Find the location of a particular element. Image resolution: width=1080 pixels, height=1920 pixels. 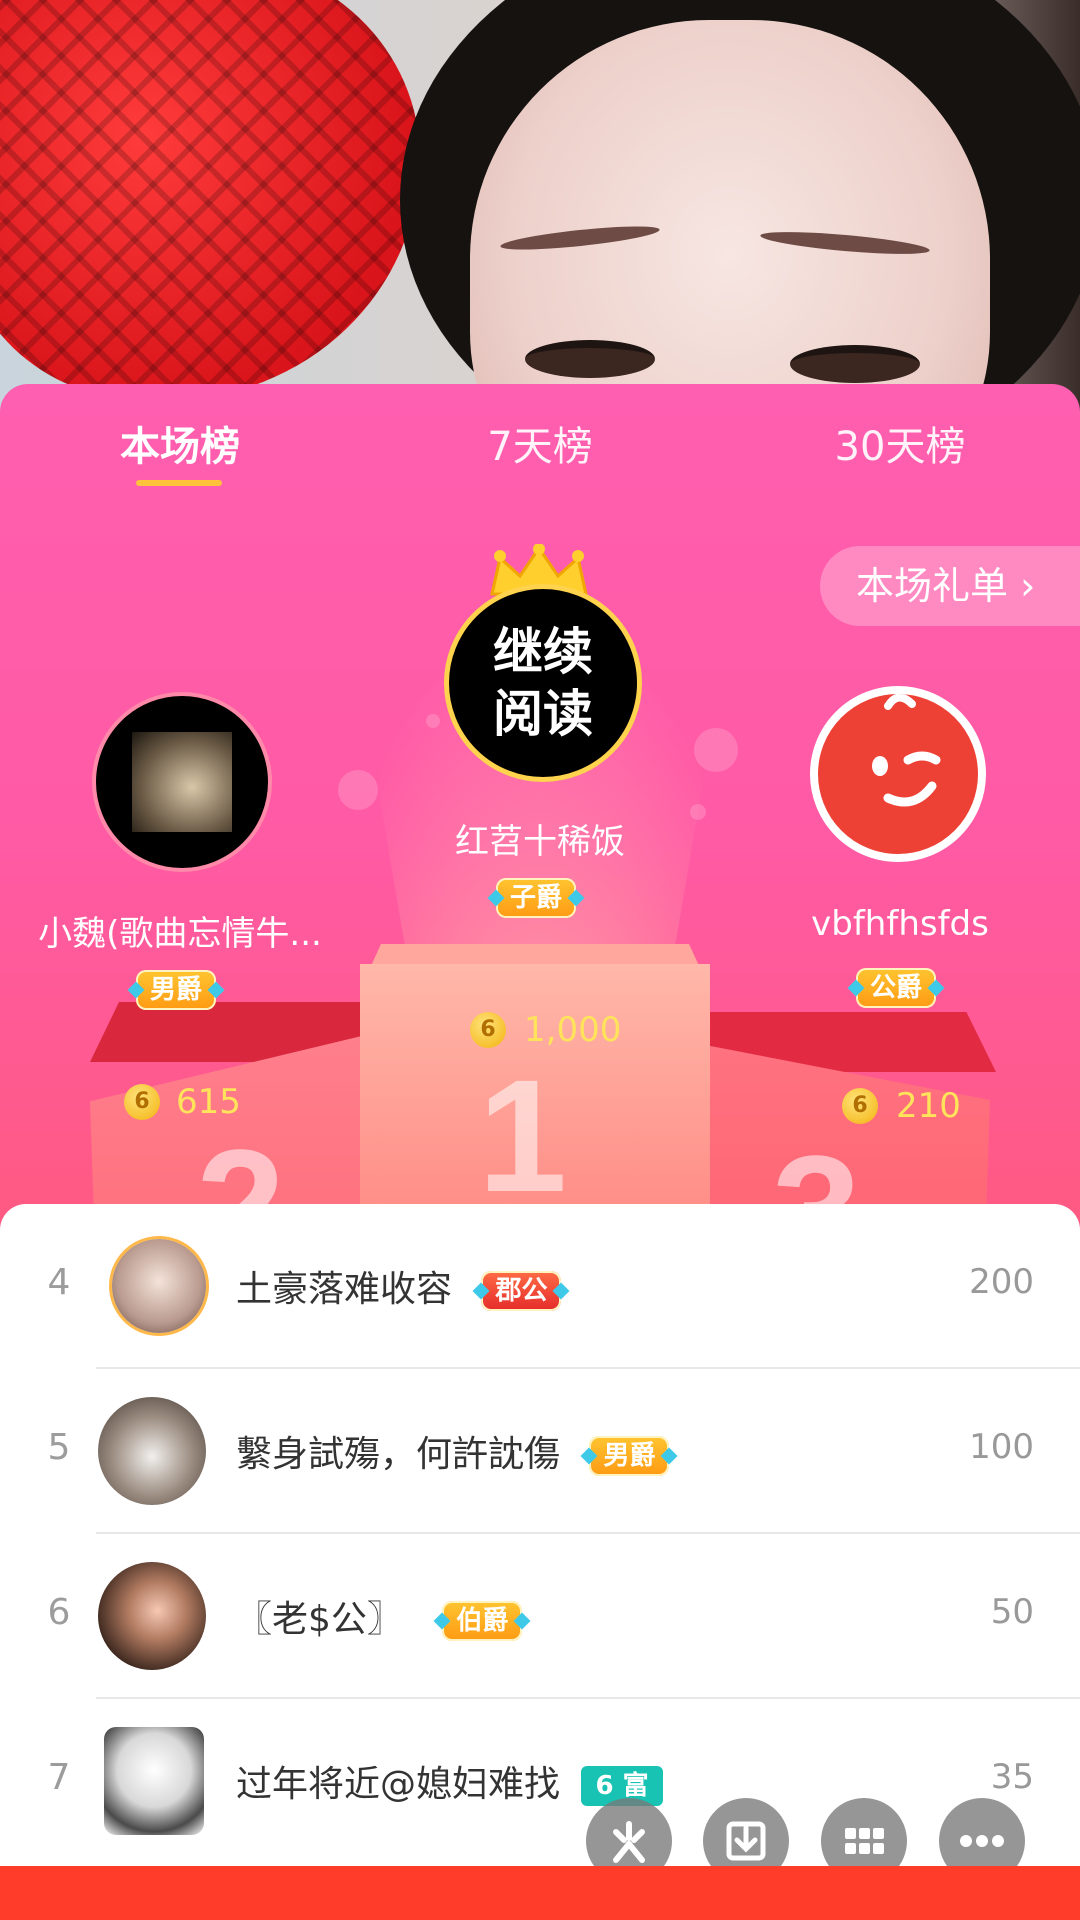

smiley-face-icon is located at coordinates (906, 750).